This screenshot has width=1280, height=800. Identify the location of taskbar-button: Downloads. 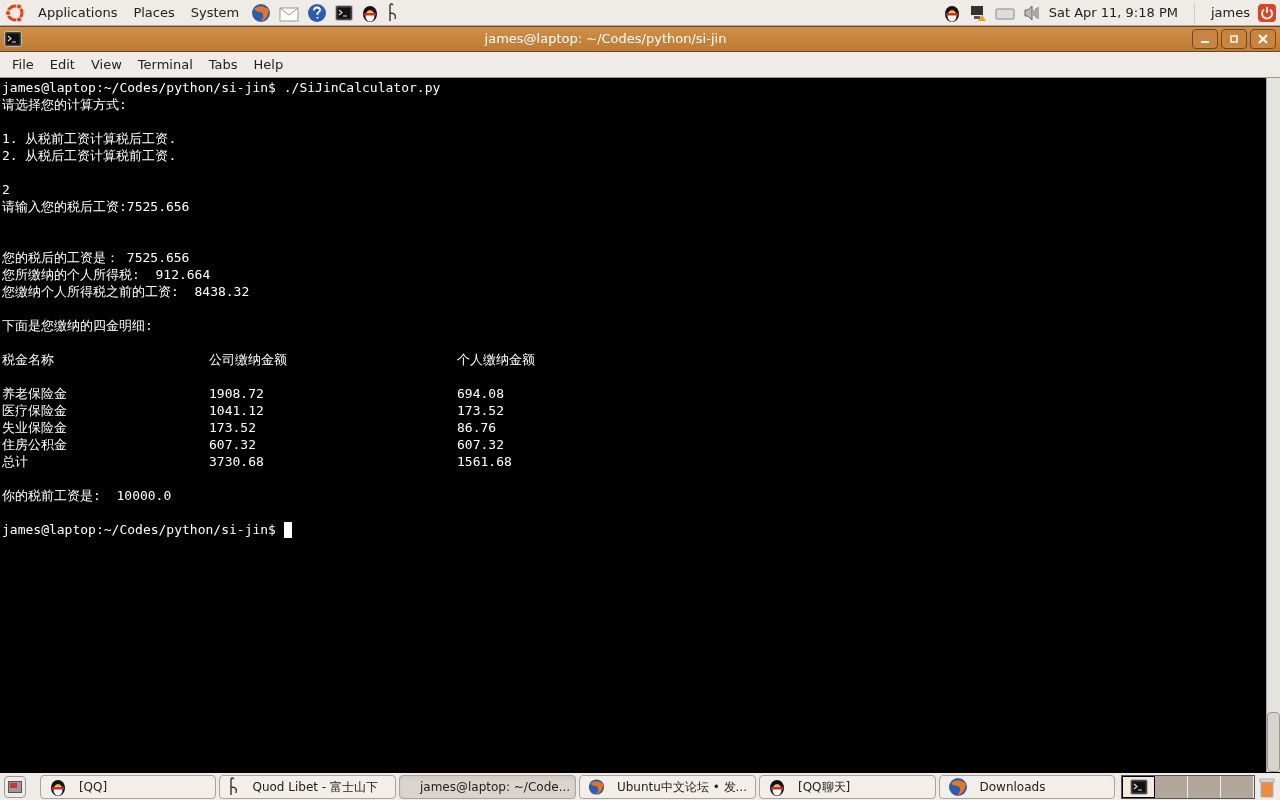
(1027, 786).